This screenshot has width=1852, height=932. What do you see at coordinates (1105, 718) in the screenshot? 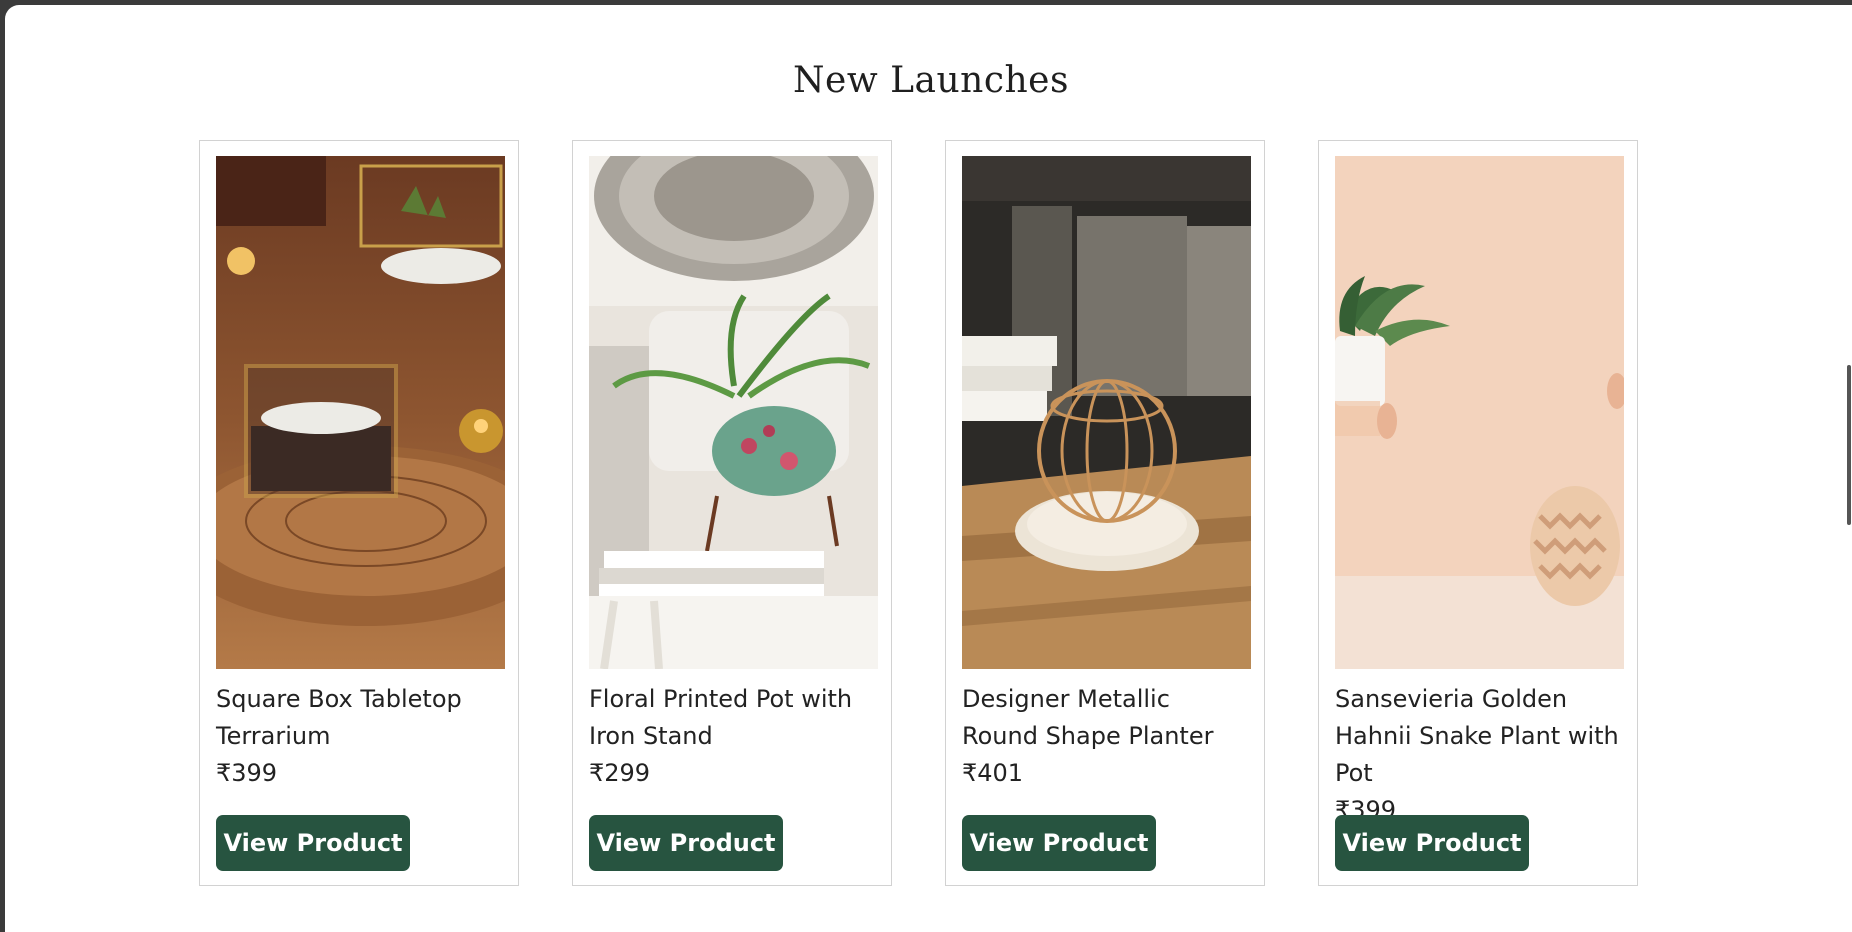
I see `product-name: Designer Metallic Round Shape Planter` at bounding box center [1105, 718].